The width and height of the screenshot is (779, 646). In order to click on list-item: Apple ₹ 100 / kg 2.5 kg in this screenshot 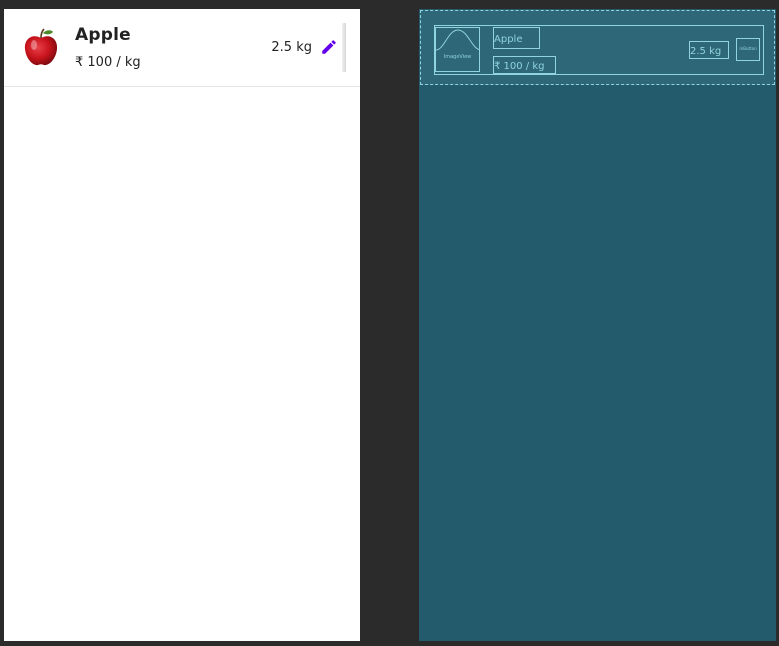, I will do `click(182, 48)`.